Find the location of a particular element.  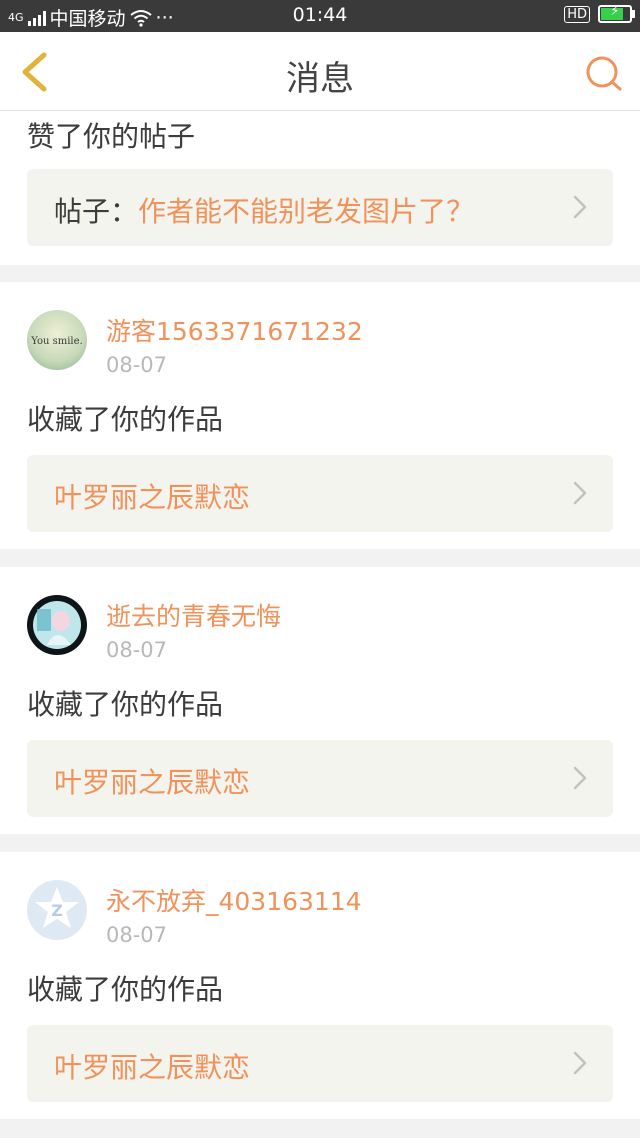

hd-call-icon: HD is located at coordinates (577, 14).